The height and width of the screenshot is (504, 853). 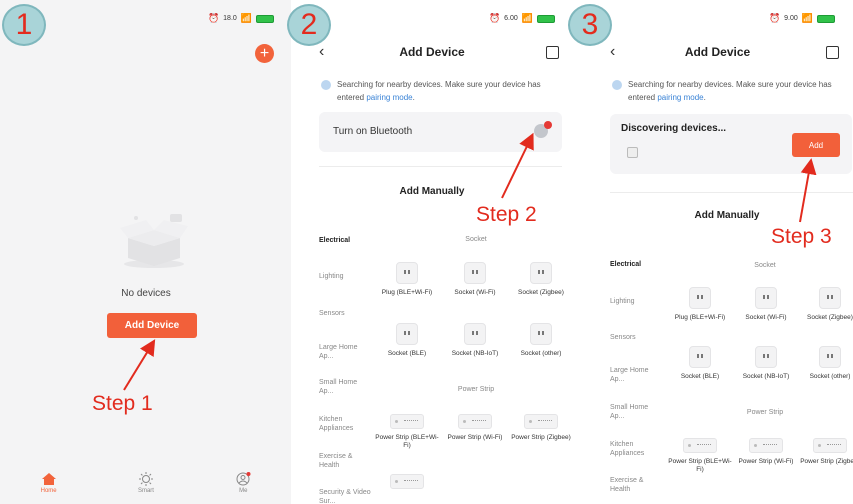 I want to click on step-1-label: Step 1, so click(x=122, y=403).